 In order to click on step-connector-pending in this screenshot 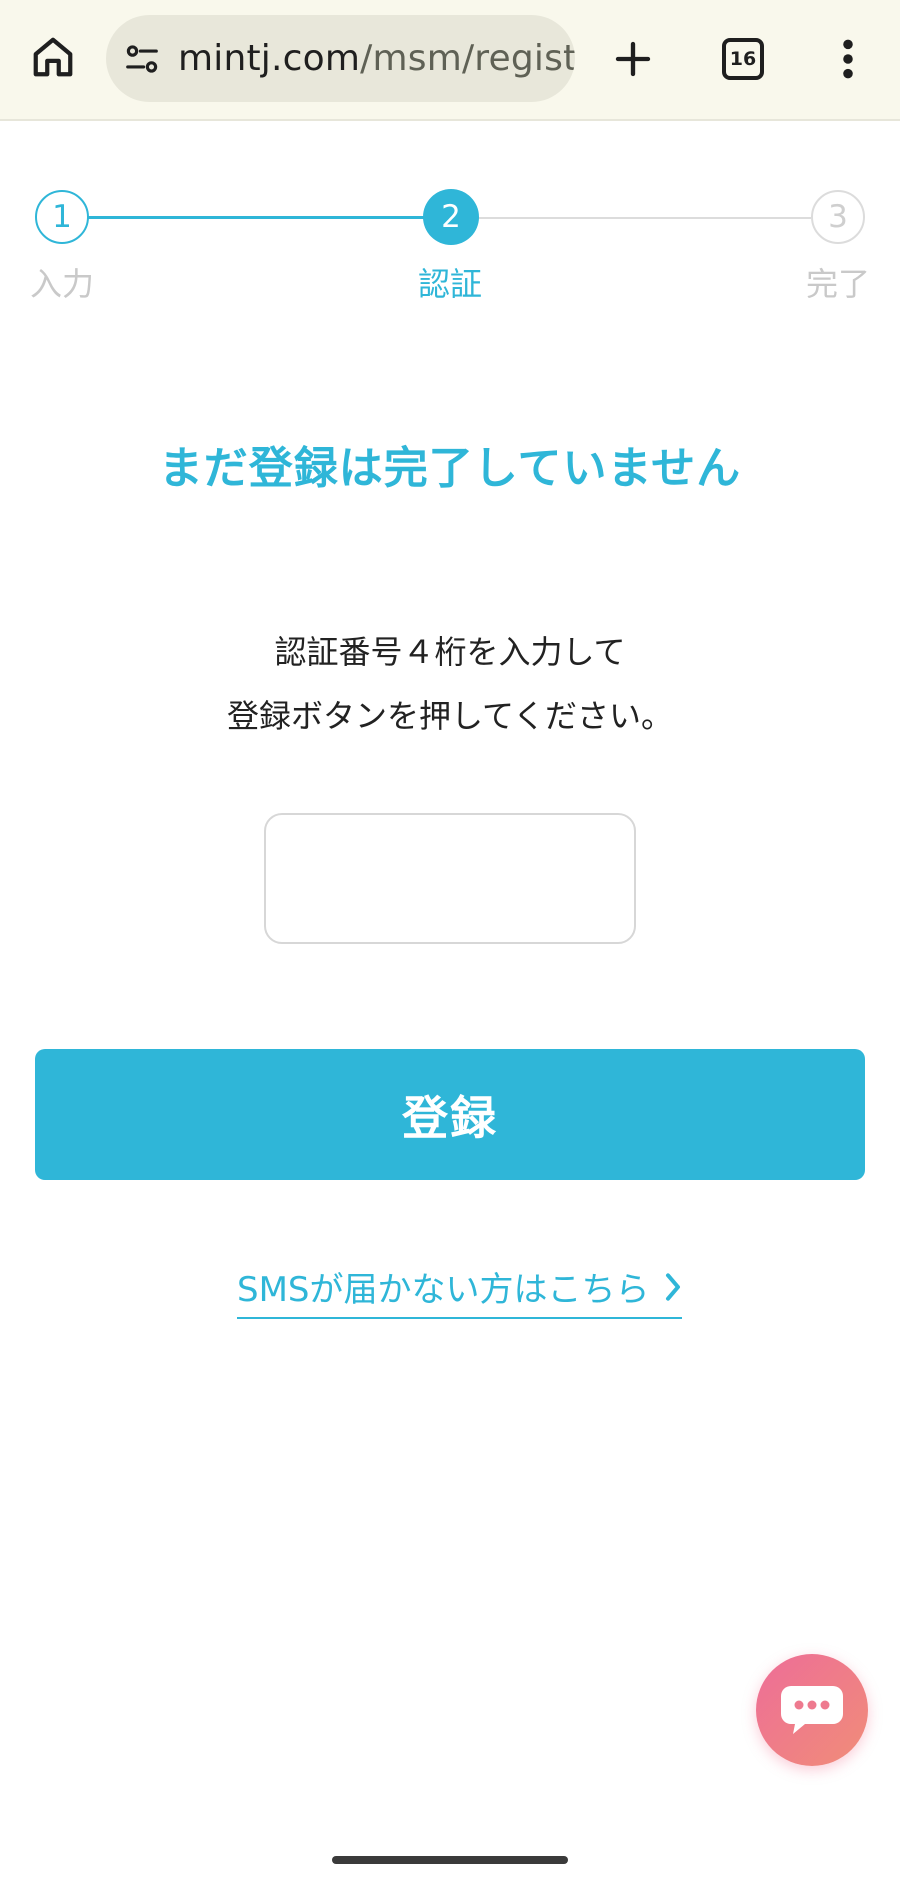, I will do `click(644, 218)`.